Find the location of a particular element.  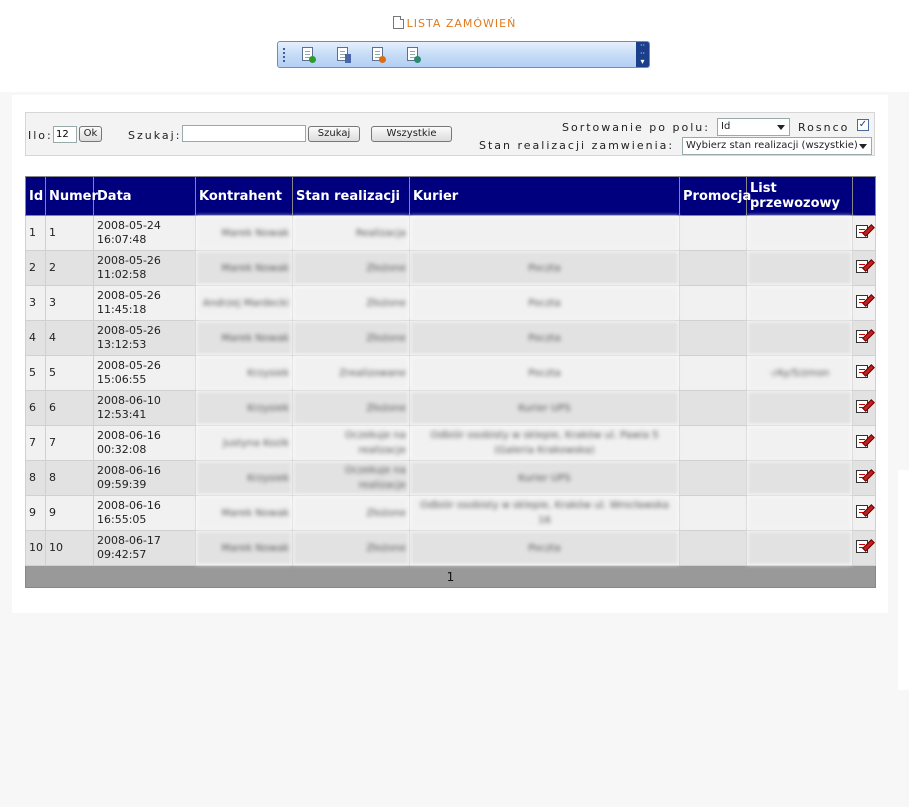

chevron-down-icon is located at coordinates (781, 127).